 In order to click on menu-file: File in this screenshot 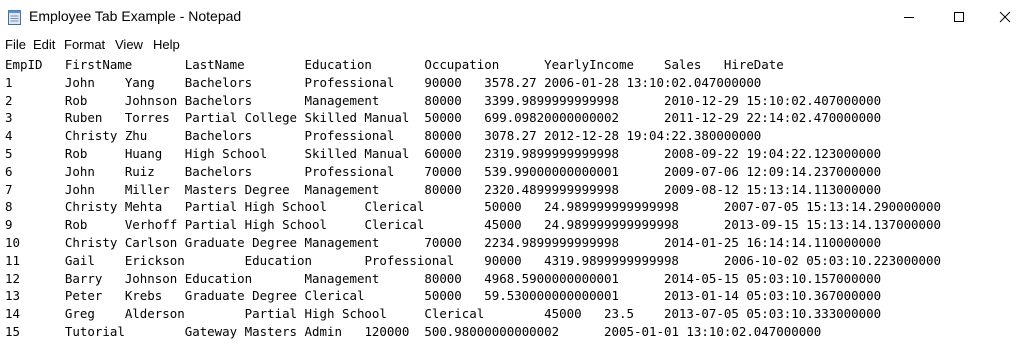, I will do `click(15, 44)`.